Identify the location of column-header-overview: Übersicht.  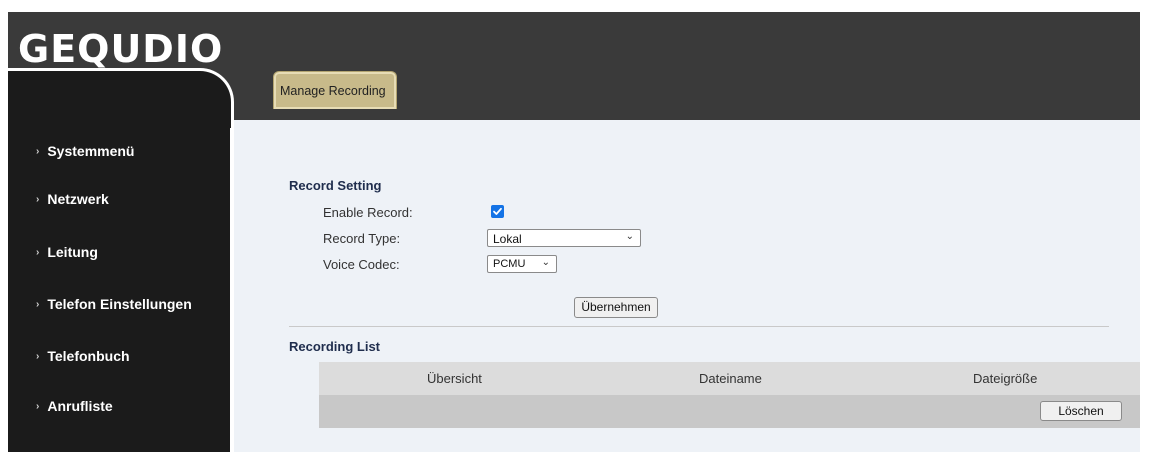
(454, 378).